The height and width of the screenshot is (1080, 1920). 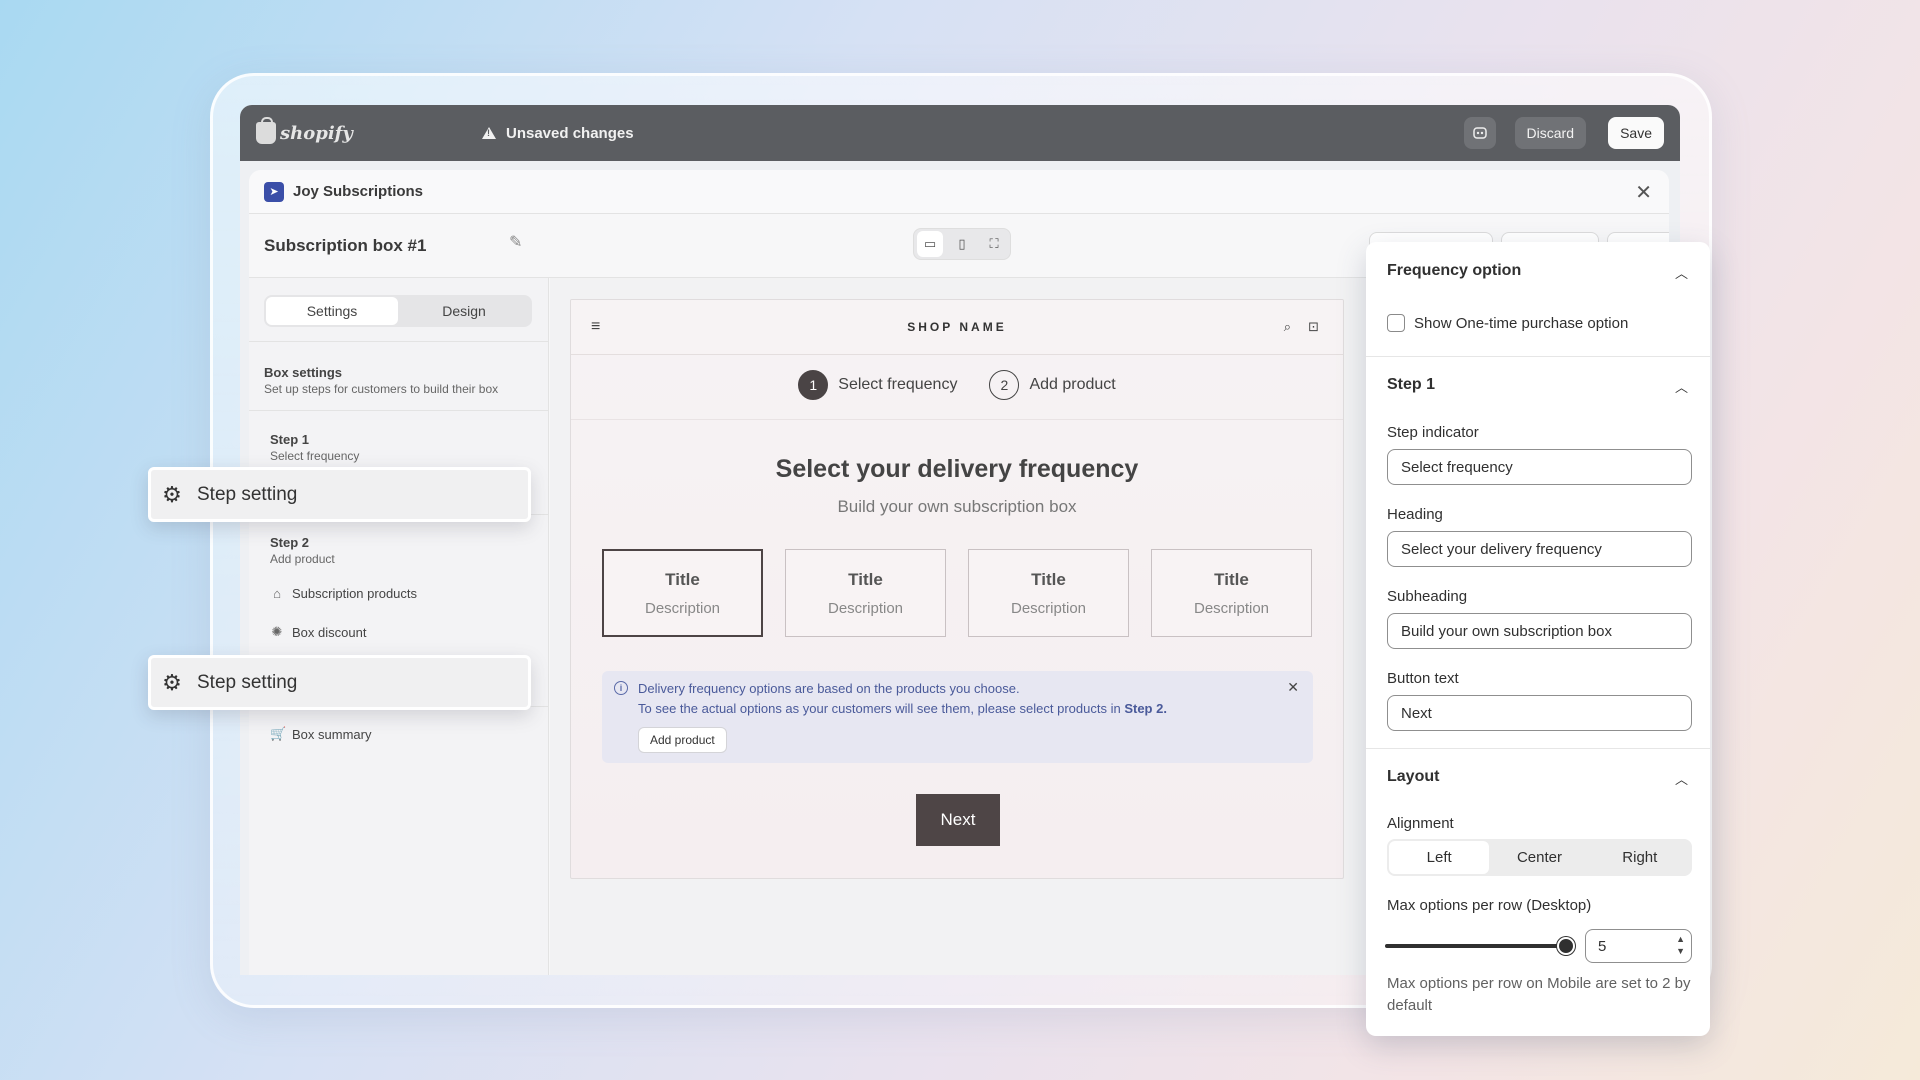 What do you see at coordinates (1550, 133) in the screenshot?
I see `discard-button: Discard` at bounding box center [1550, 133].